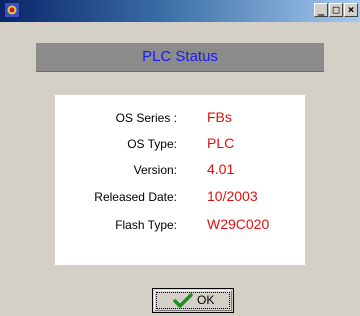 This screenshot has width=360, height=316. I want to click on page-title: PLC Status, so click(180, 56).